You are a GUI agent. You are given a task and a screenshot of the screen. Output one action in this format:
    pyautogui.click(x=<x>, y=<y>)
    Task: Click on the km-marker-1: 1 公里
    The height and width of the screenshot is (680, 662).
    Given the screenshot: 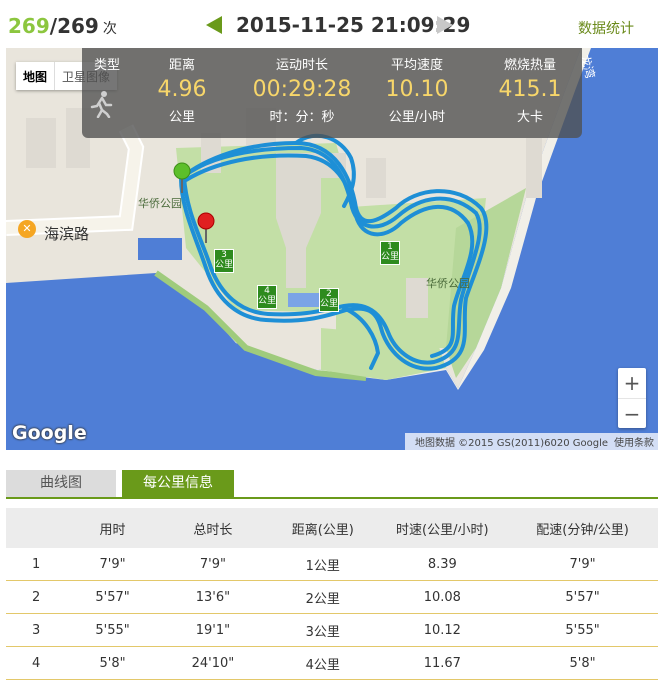 What is the action you would take?
    pyautogui.click(x=390, y=253)
    